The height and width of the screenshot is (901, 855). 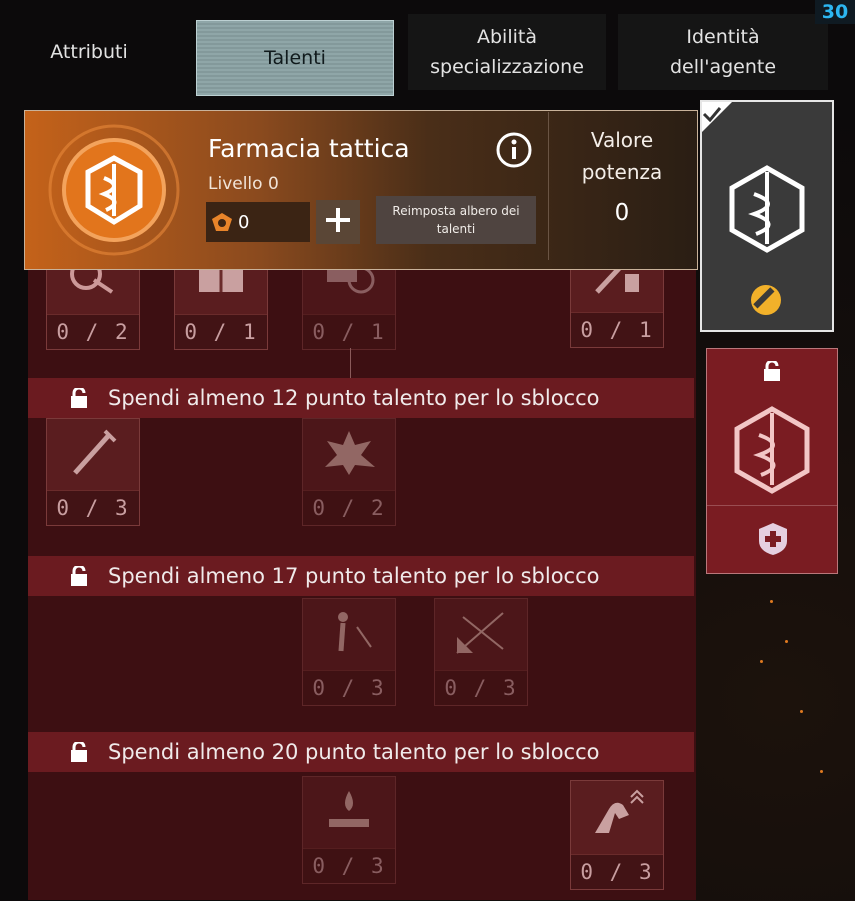 I want to click on burst-icon, so click(x=481, y=632).